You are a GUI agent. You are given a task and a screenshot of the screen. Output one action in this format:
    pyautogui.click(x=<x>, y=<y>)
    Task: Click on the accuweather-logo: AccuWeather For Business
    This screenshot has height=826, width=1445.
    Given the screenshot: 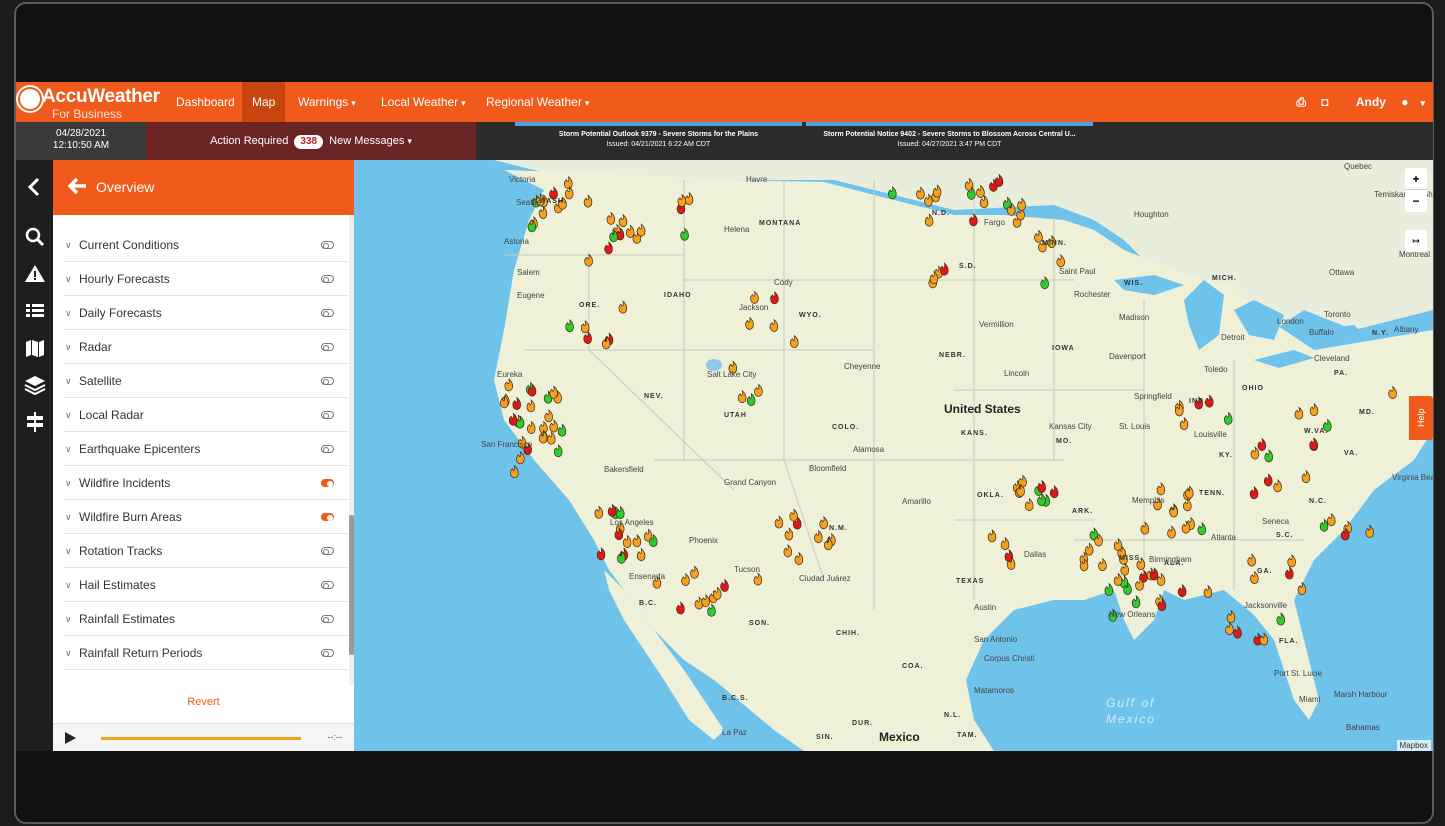 What is the action you would take?
    pyautogui.click(x=93, y=103)
    